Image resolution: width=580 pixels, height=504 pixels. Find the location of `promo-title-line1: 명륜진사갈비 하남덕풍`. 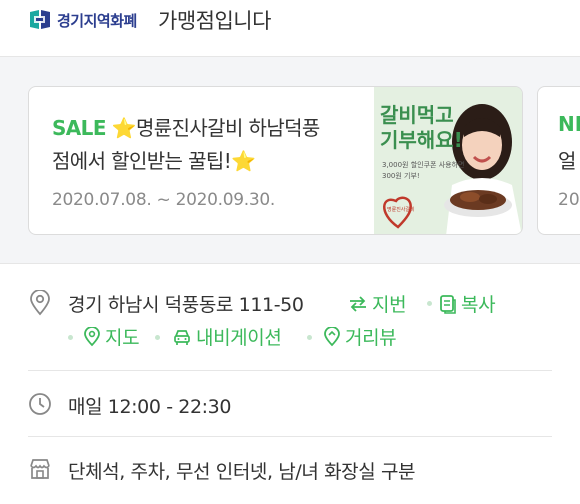

promo-title-line1: 명륜진사갈비 하남덕풍 is located at coordinates (227, 128).